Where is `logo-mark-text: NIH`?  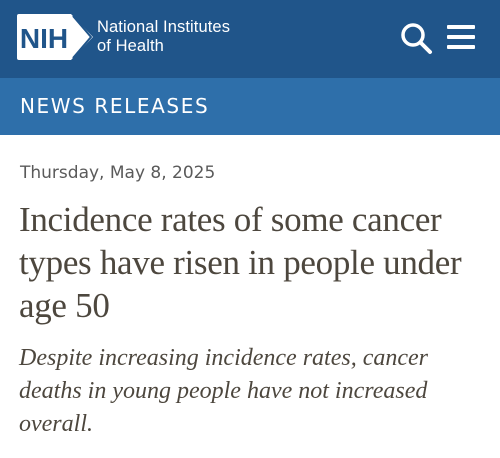
logo-mark-text: NIH is located at coordinates (44, 38).